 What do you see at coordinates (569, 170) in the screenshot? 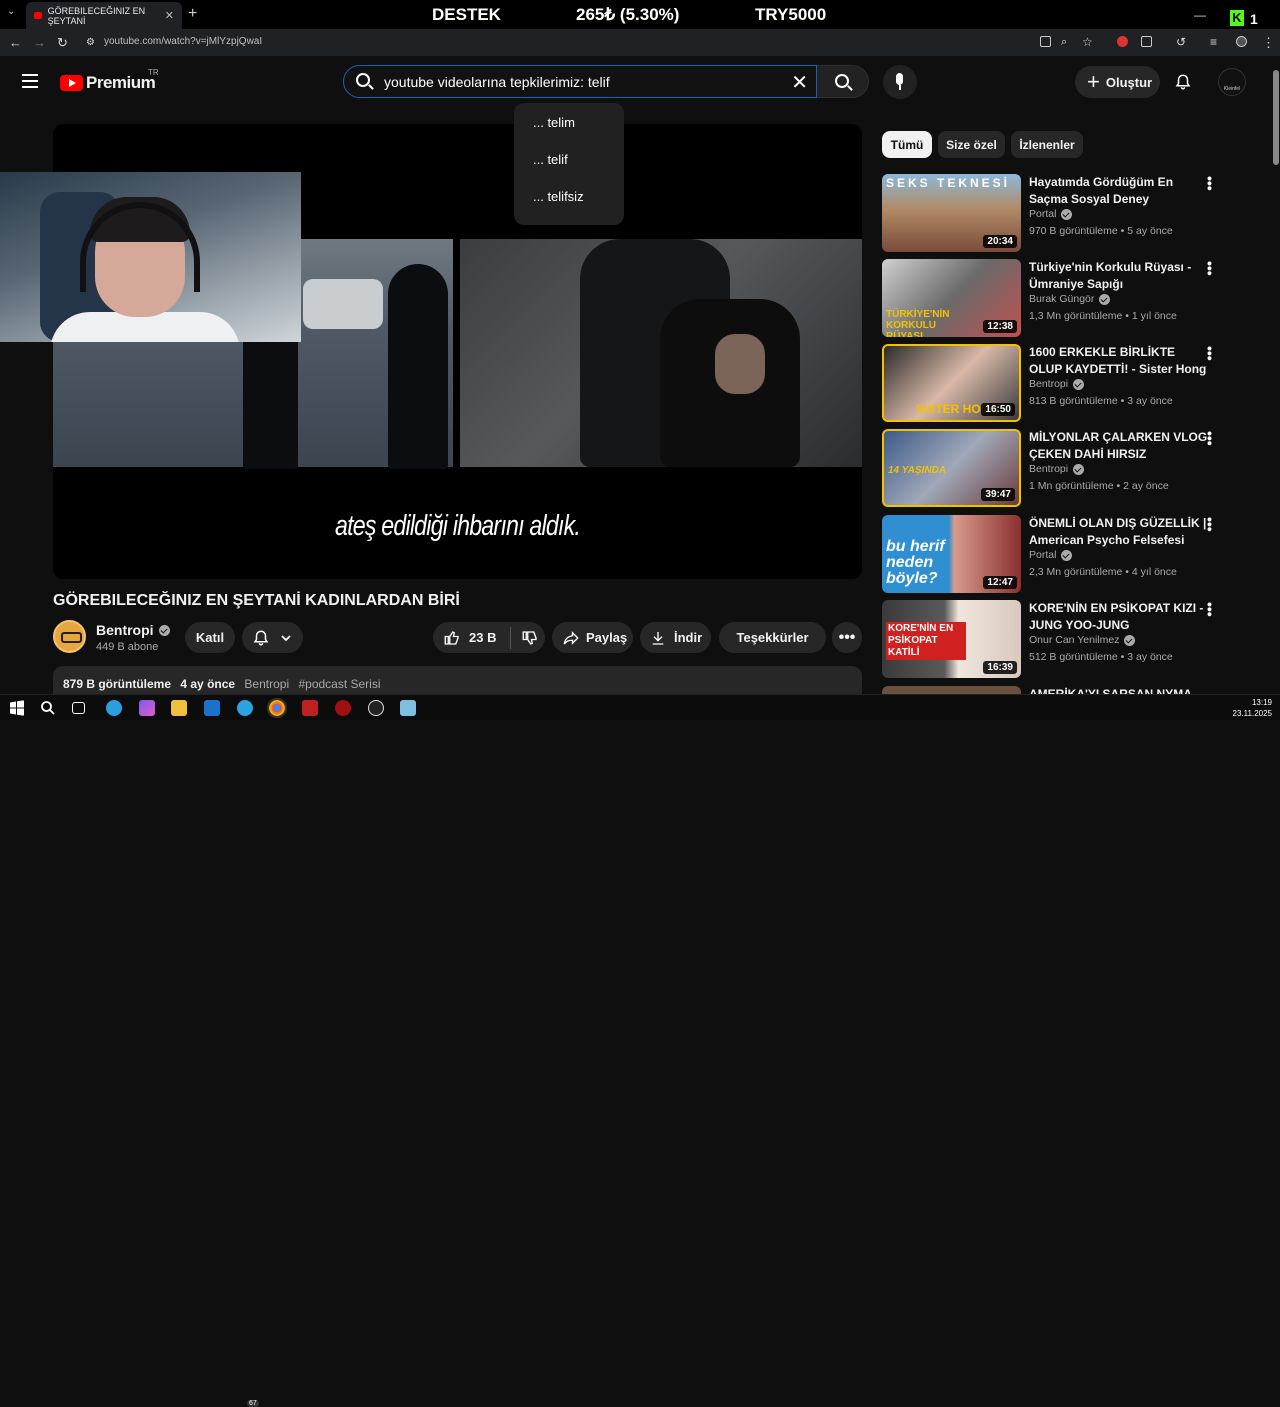
I see `suggestion-item: ... telif` at bounding box center [569, 170].